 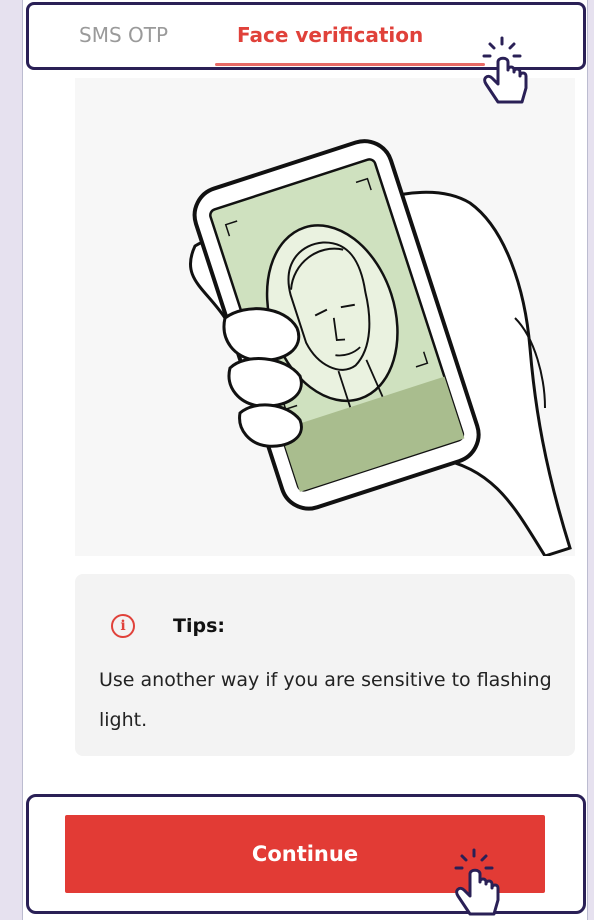 I want to click on tips-header: i Tips:, so click(x=168, y=626).